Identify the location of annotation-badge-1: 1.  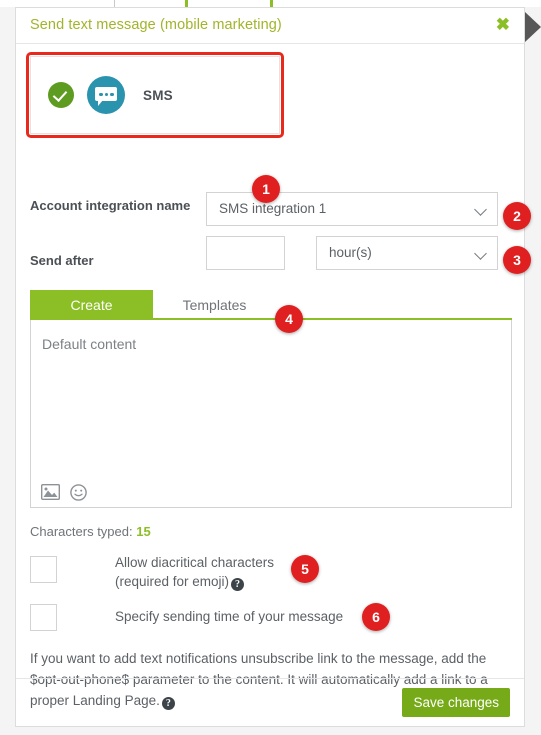
(266, 189).